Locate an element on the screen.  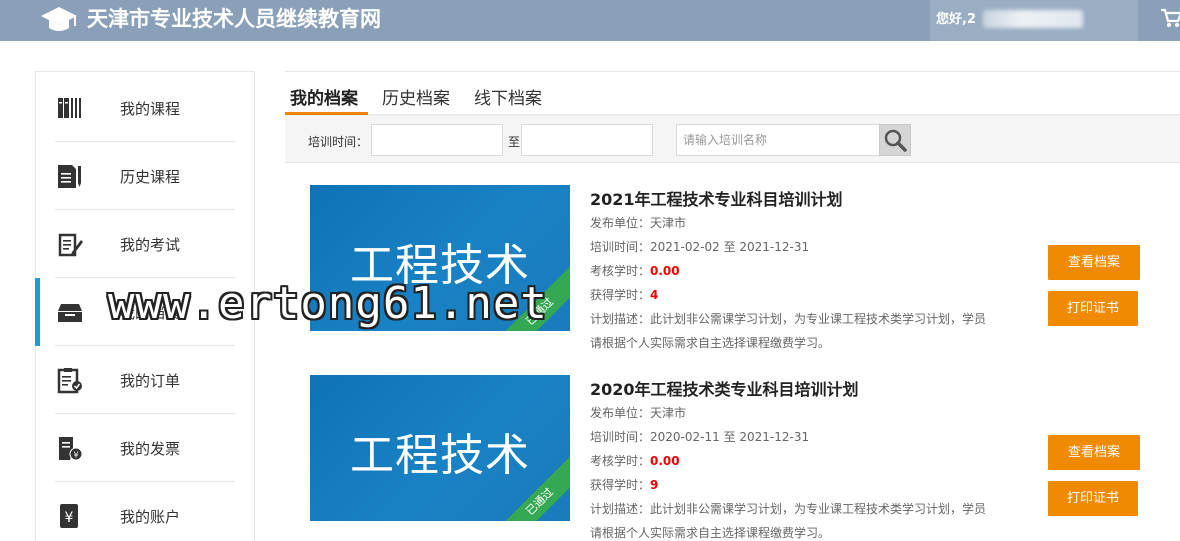
sidebar-item-my-invoices: ¥ 我的发票 is located at coordinates (145, 448).